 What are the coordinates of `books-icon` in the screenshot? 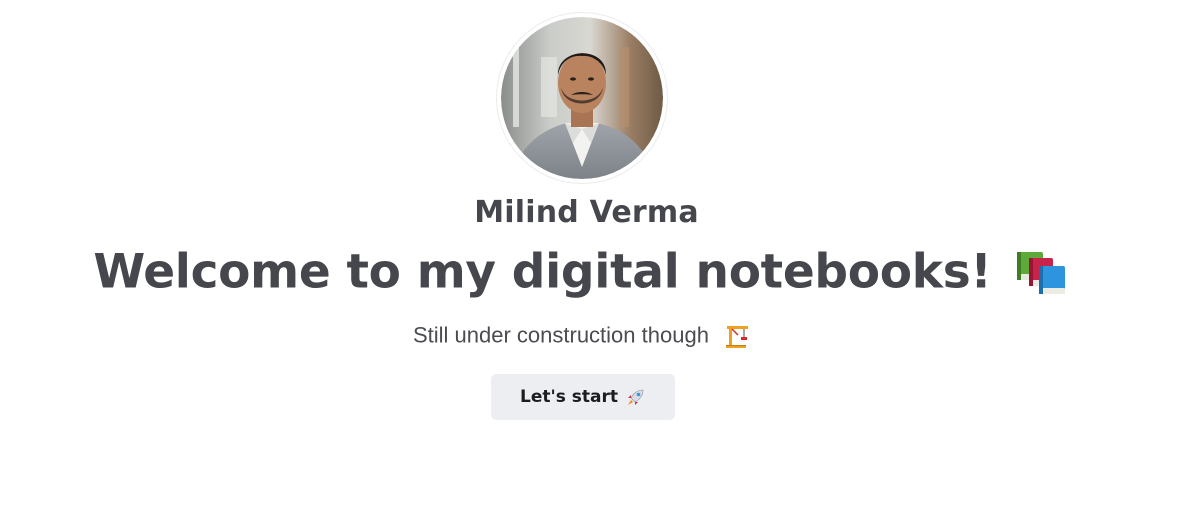 It's located at (1040, 272).